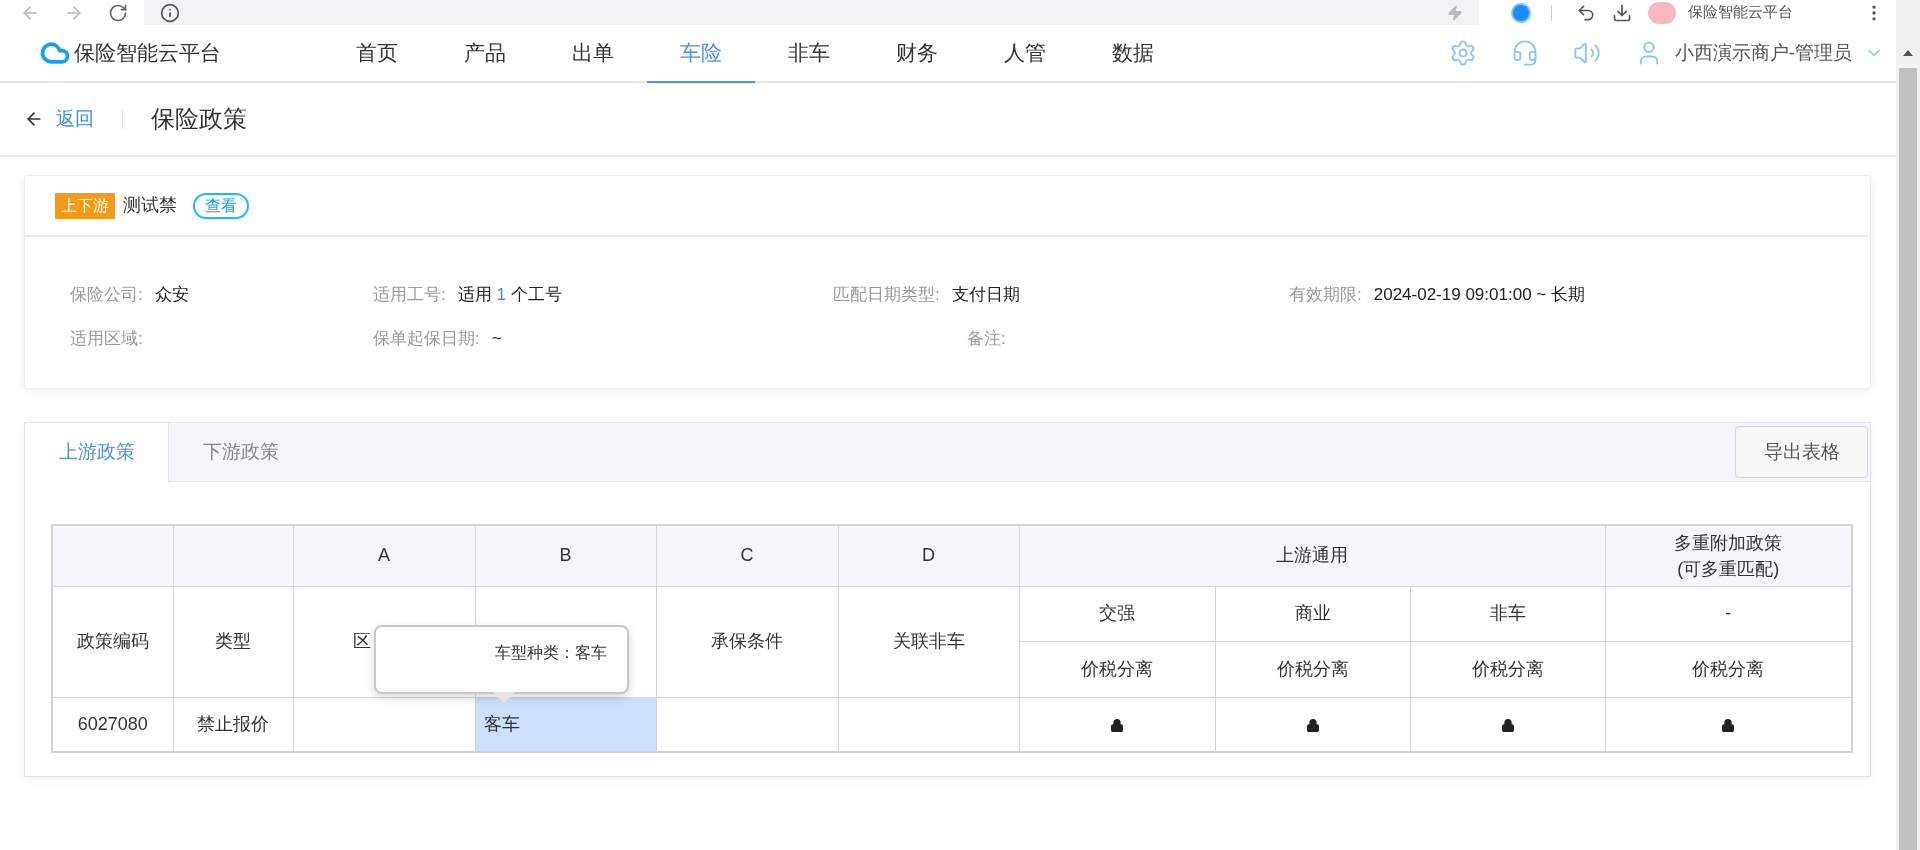  Describe the element at coordinates (377, 54) in the screenshot. I see `nav-item: 首页` at that location.